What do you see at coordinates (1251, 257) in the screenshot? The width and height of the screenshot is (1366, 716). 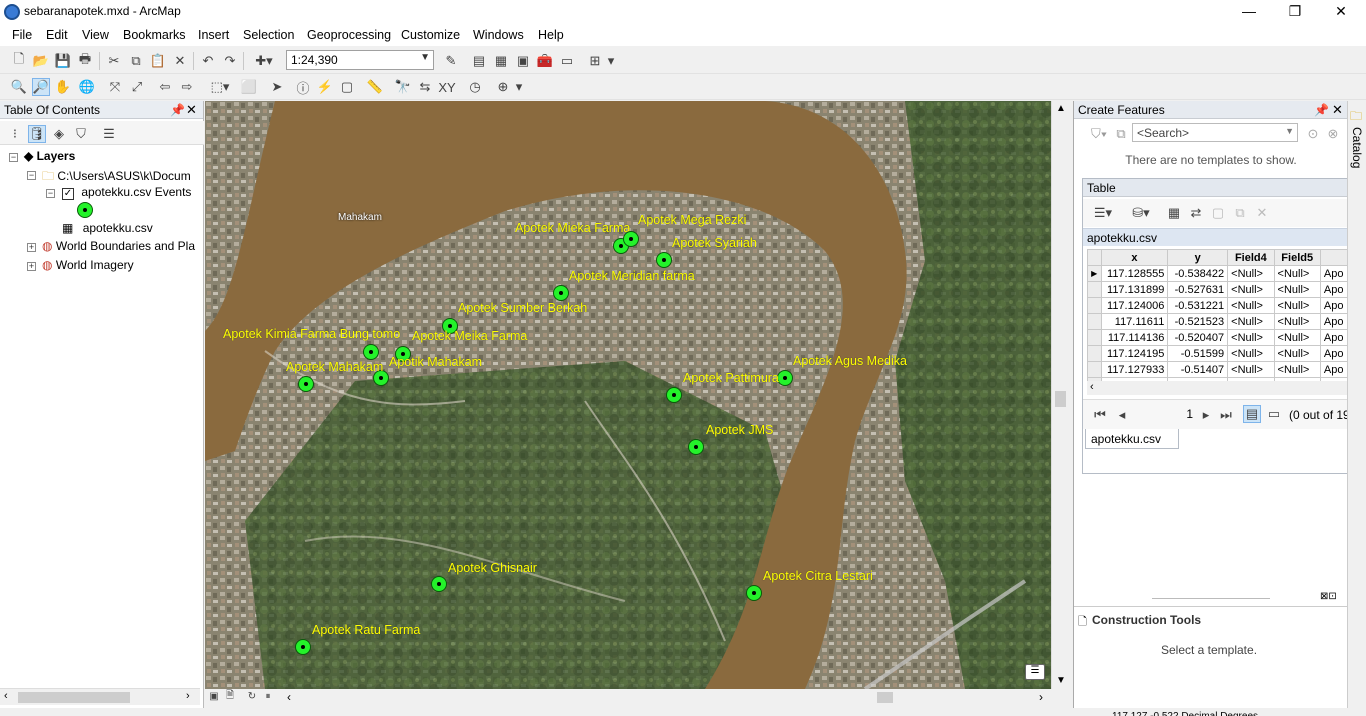 I see `column-header: Field4` at bounding box center [1251, 257].